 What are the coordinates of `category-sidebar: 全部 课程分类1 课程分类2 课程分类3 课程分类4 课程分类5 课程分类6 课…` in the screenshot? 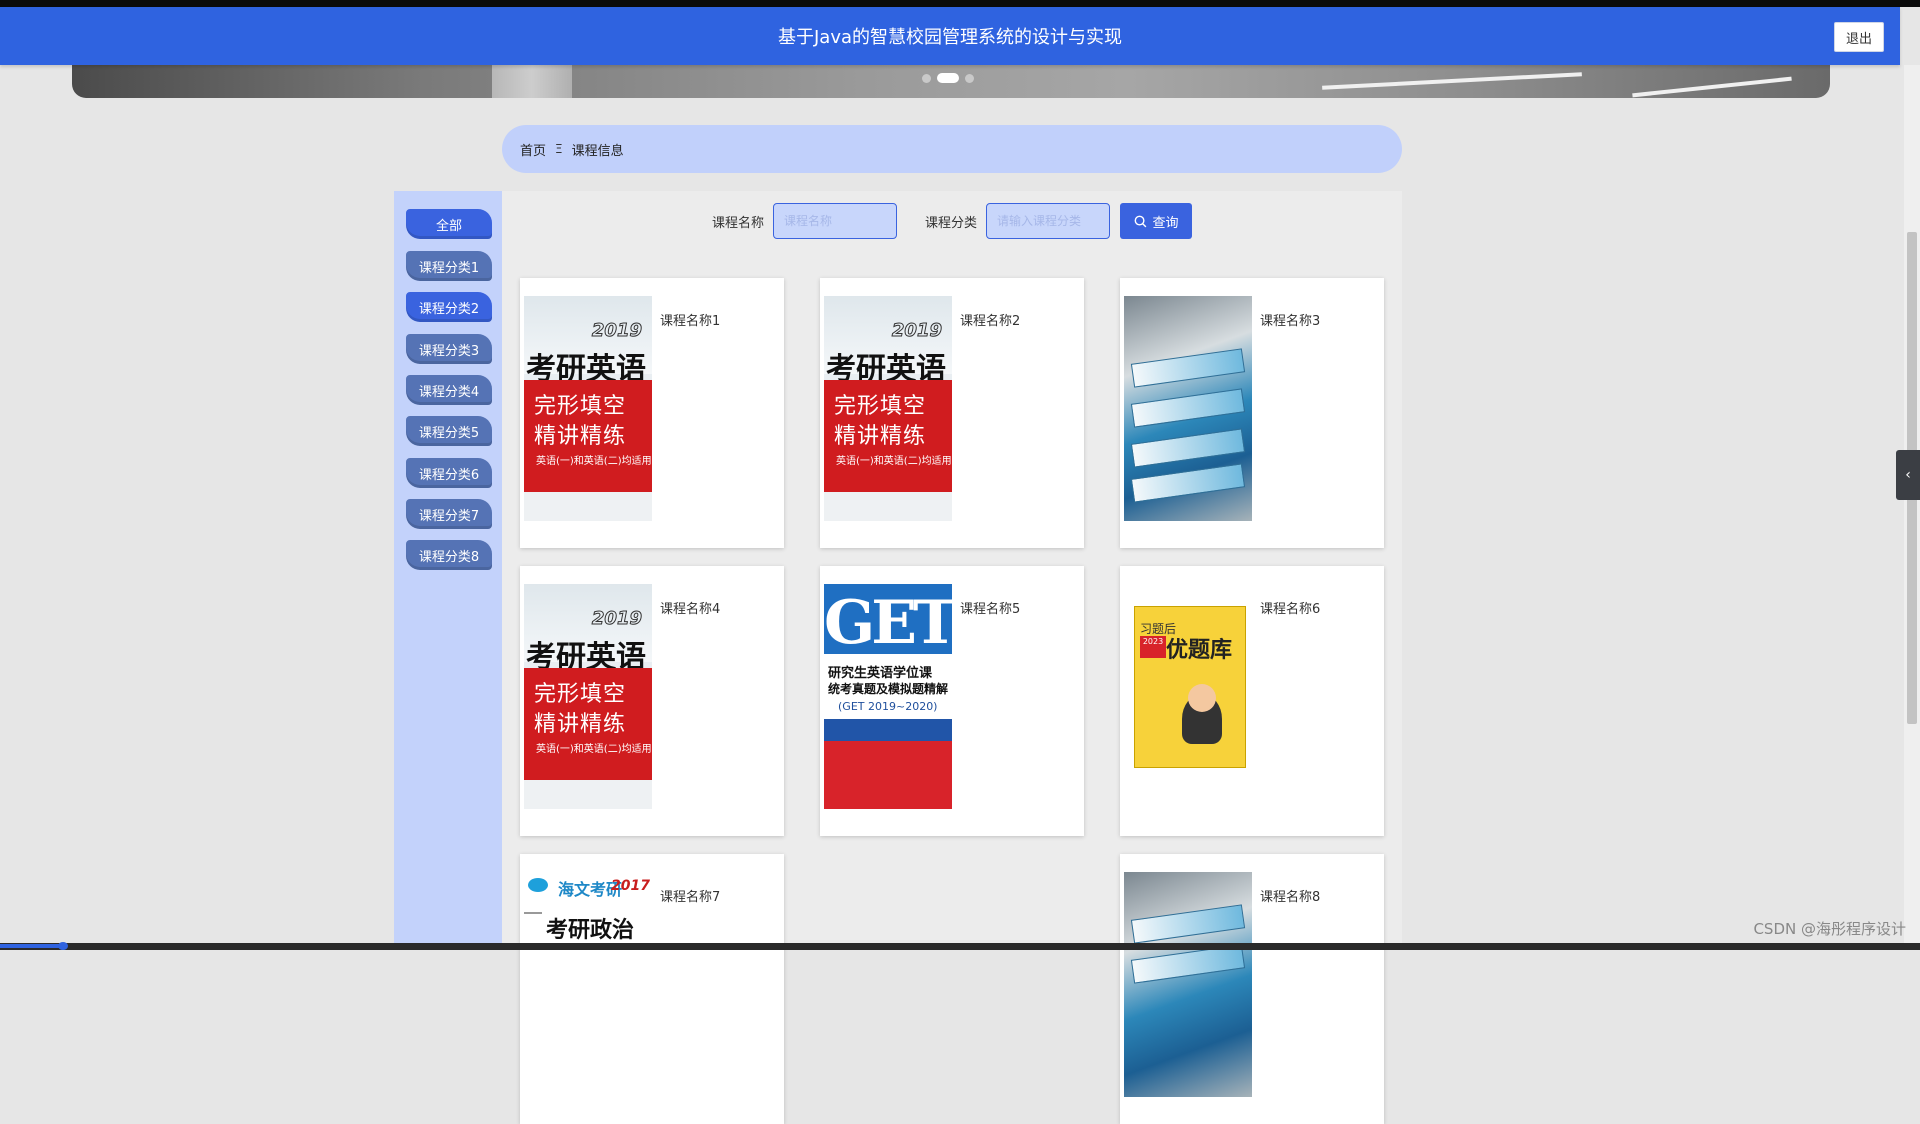 It's located at (448, 570).